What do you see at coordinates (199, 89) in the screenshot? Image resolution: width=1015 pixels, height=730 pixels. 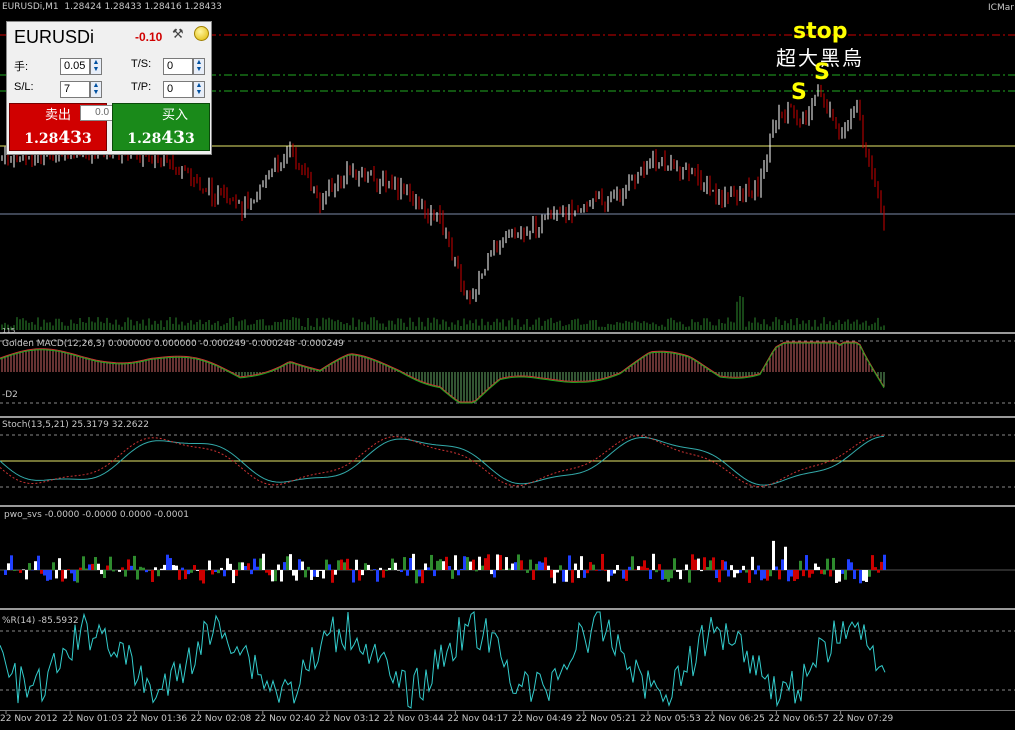 I see `take-profit-stepper: ▲ ▼` at bounding box center [199, 89].